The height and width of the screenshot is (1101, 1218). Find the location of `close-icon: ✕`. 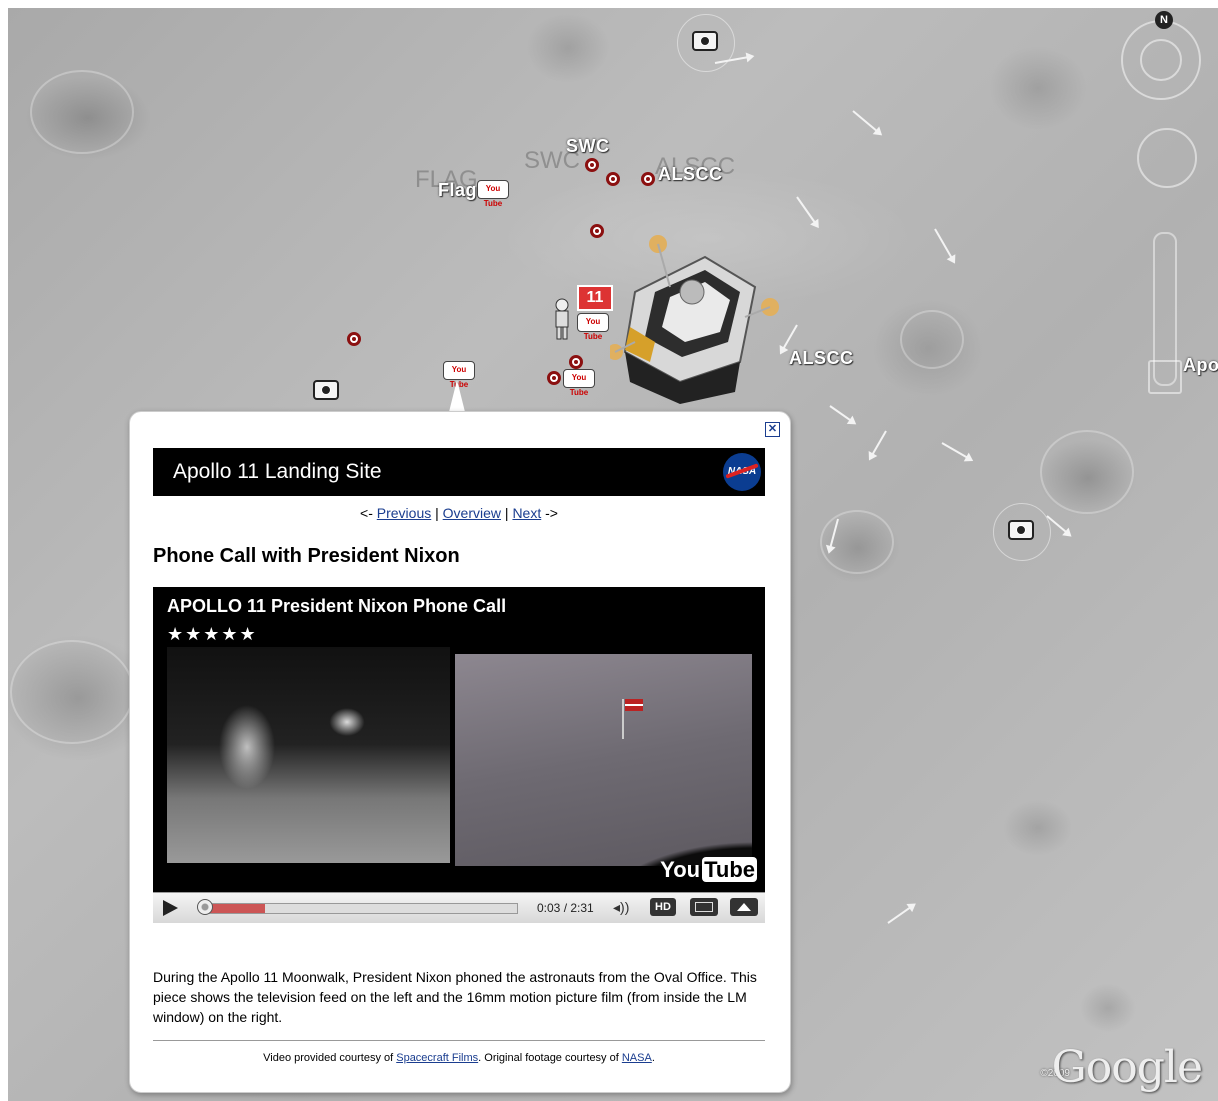

close-icon: ✕ is located at coordinates (772, 429).